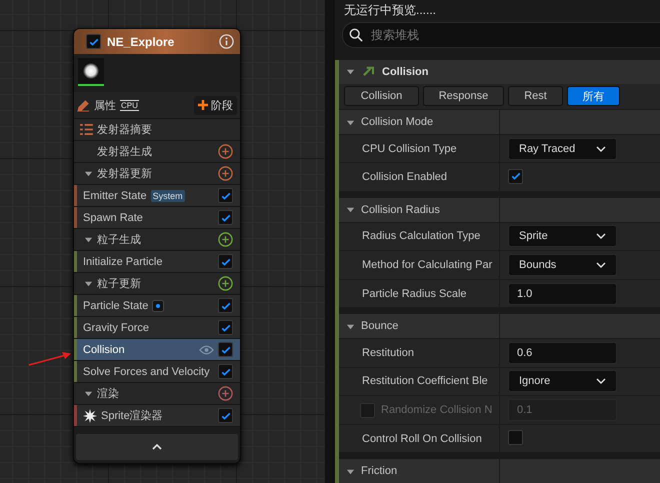 The image size is (660, 483). I want to click on caret-icon, so click(157, 447).